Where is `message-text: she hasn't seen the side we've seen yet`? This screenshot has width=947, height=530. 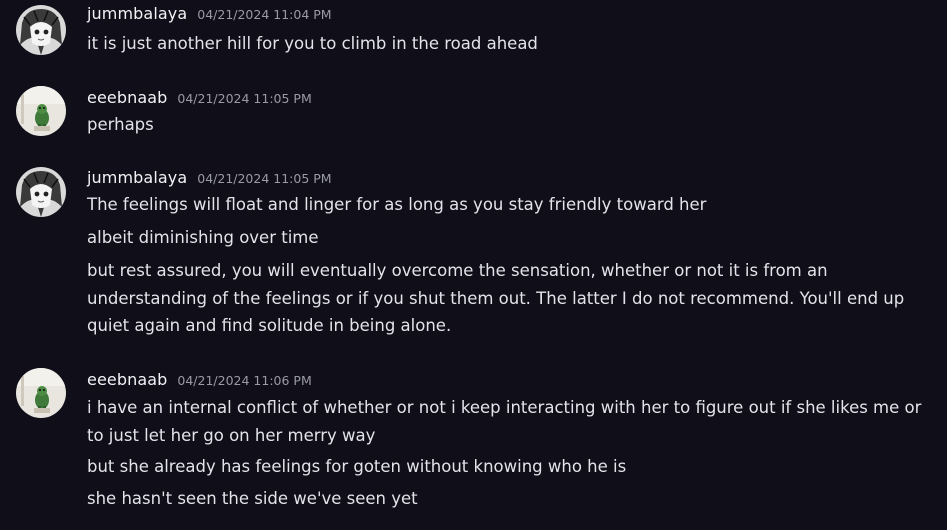
message-text: she hasn't seen the side we've seen yet is located at coordinates (252, 498).